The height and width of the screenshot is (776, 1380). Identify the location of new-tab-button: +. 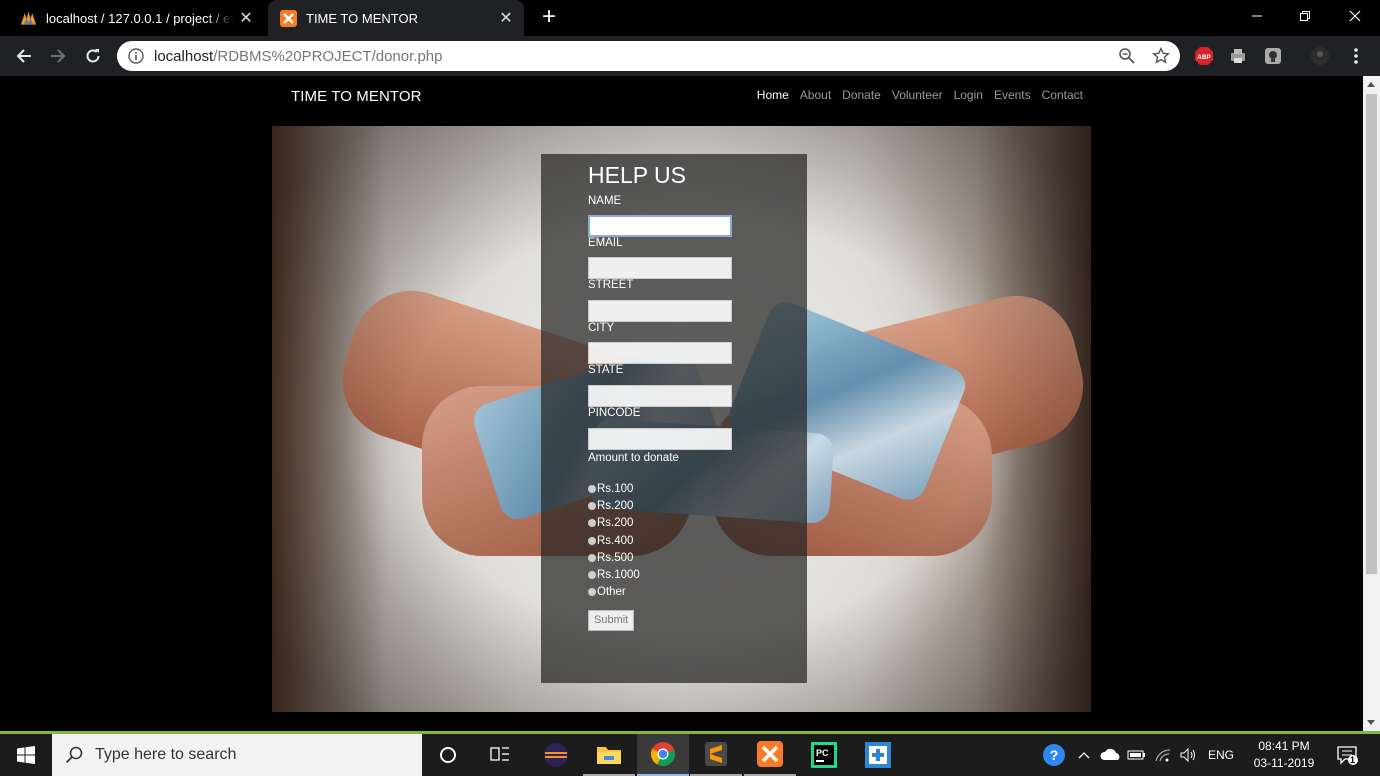
(549, 17).